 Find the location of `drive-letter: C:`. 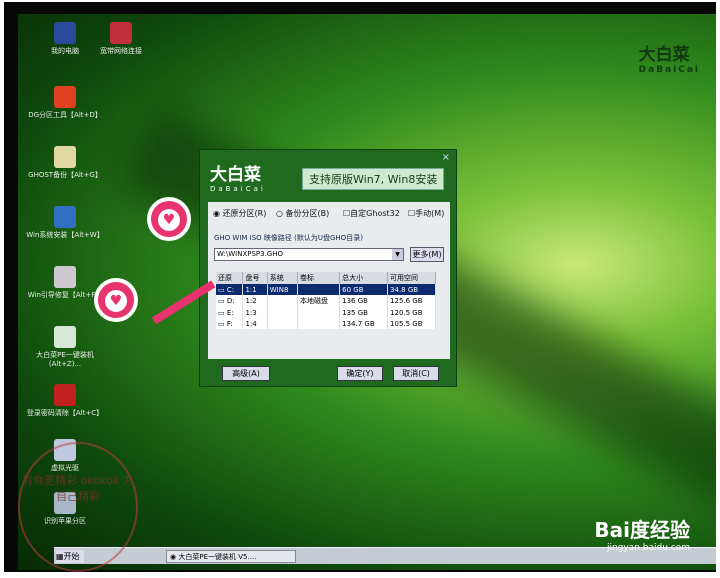

drive-letter: C: is located at coordinates (230, 289).